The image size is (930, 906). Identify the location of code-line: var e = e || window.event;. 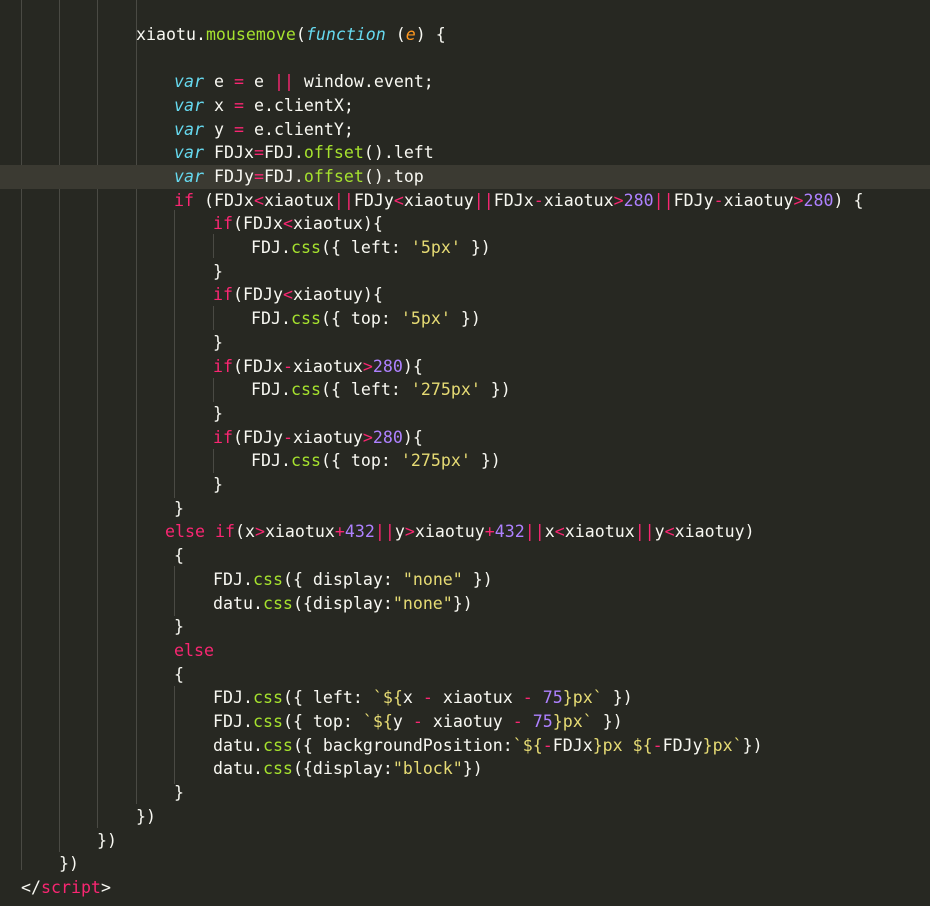
(465, 82).